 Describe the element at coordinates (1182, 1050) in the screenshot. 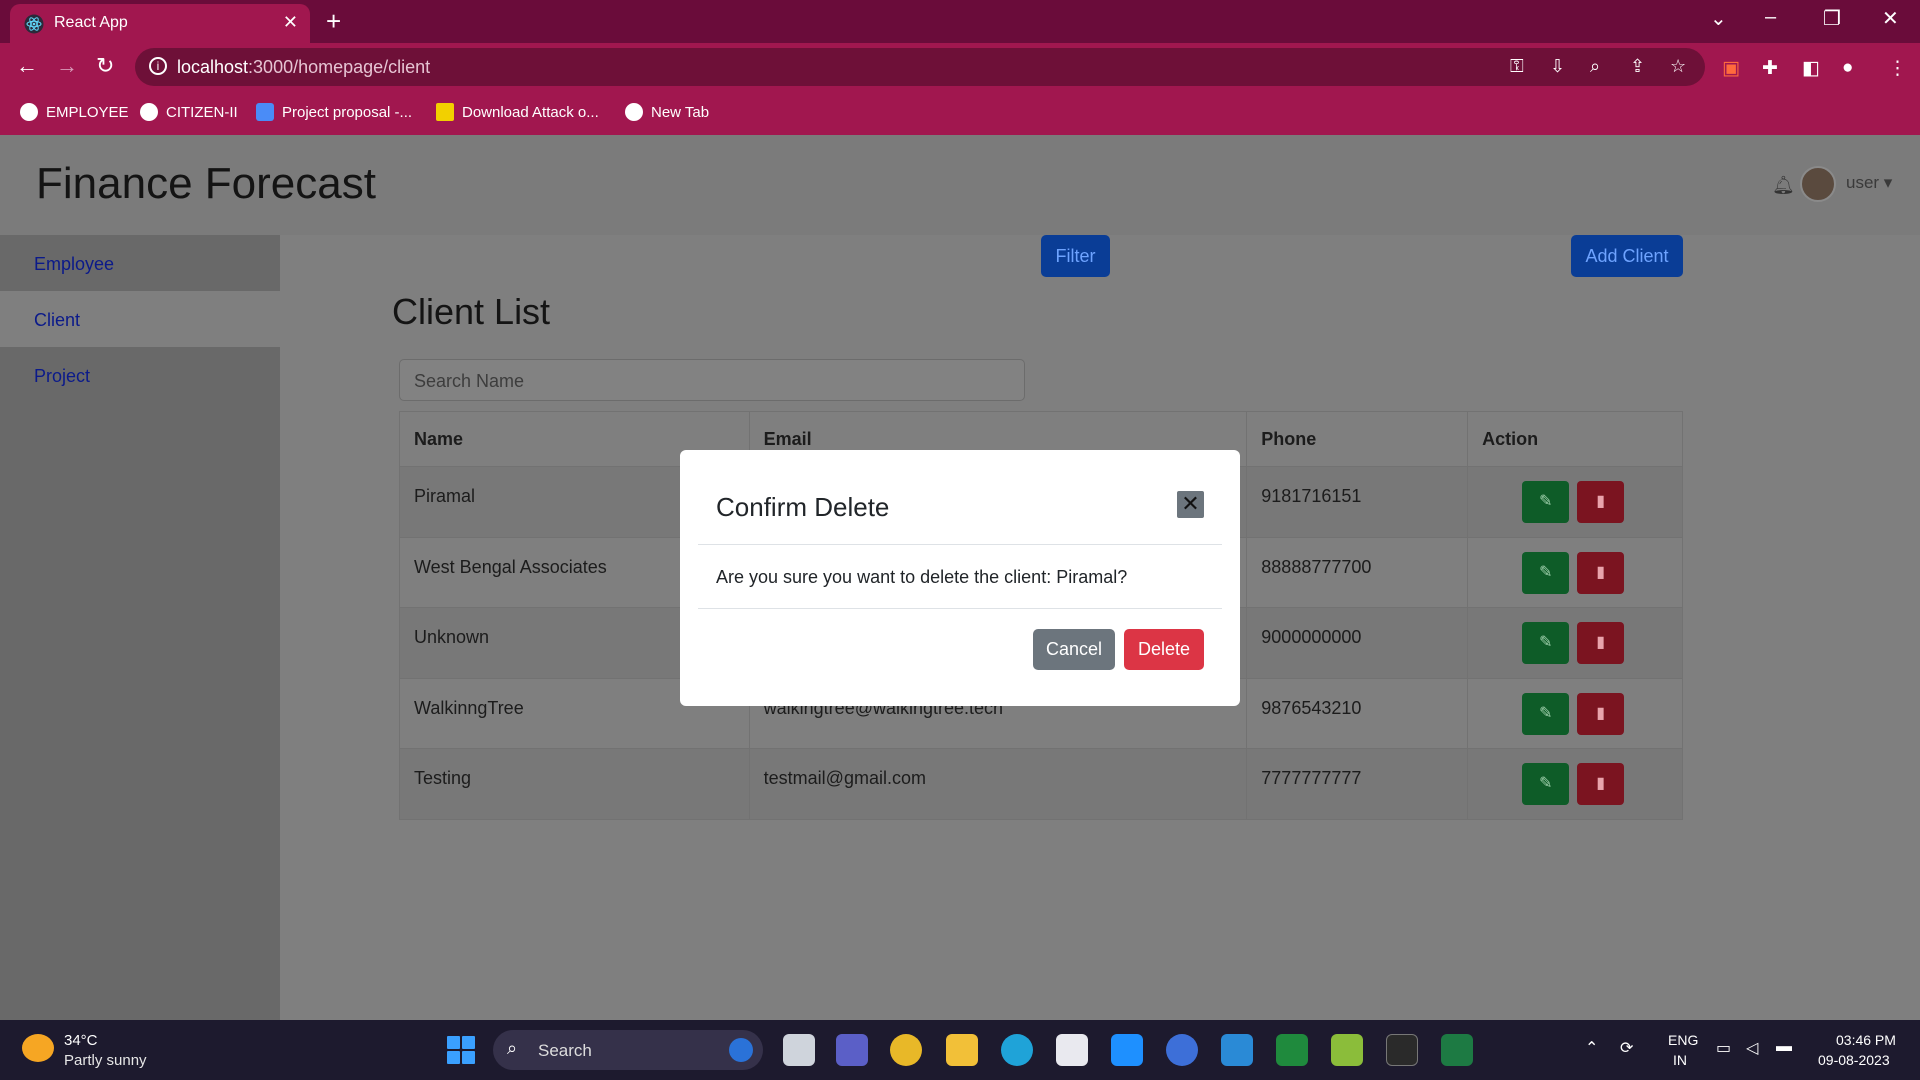

I see `a-app-icon` at that location.